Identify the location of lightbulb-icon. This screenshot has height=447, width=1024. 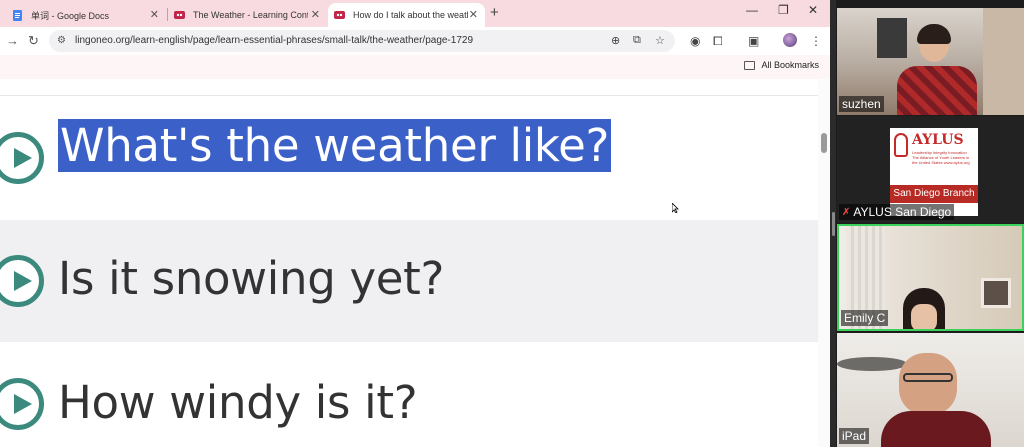
(901, 145).